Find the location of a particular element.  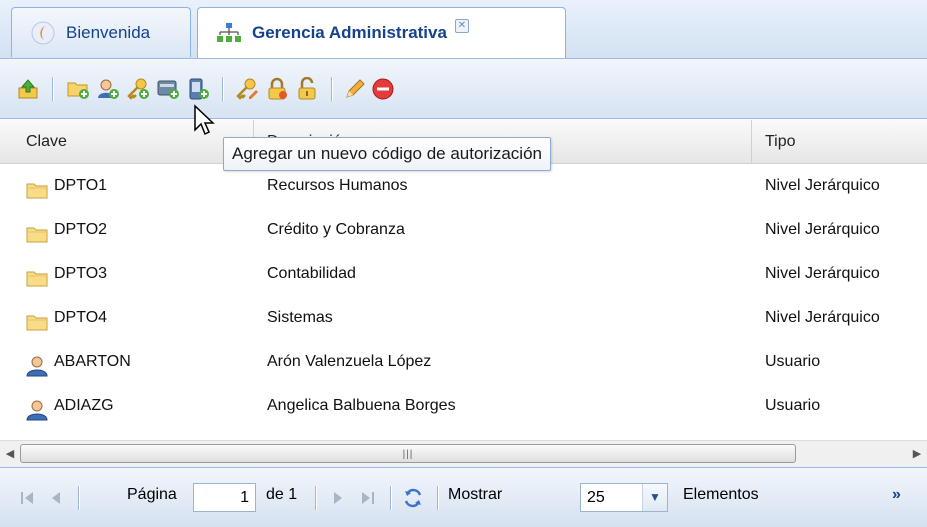

table-row: DPTO4 Sistemas Nivel Jerárquico is located at coordinates (463, 318).